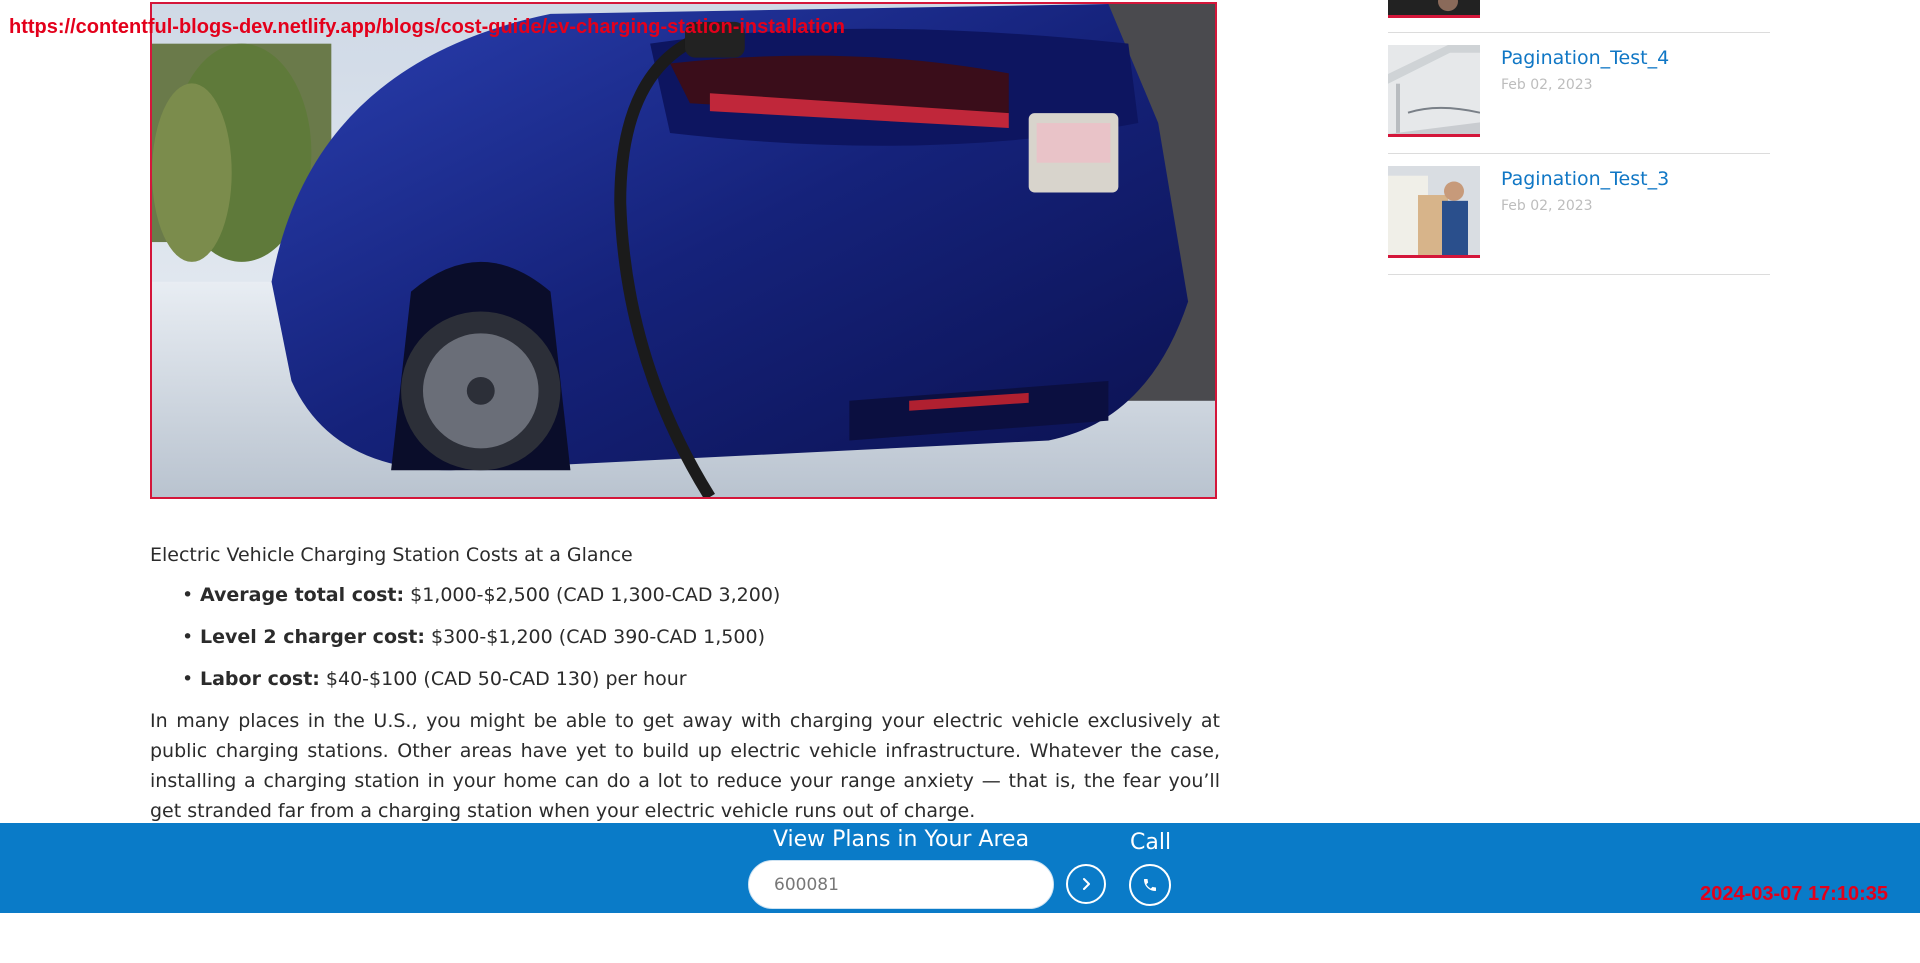  What do you see at coordinates (1585, 179) in the screenshot?
I see `post-title-link: Pagination_Test_3` at bounding box center [1585, 179].